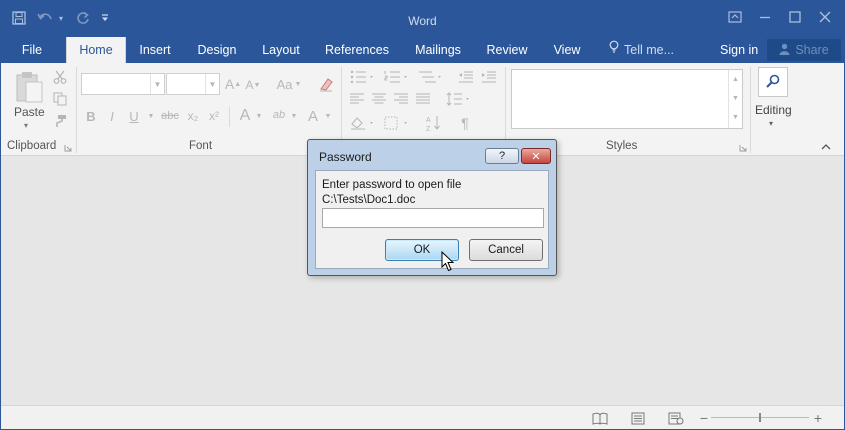  Describe the element at coordinates (328, 116) in the screenshot. I see `font-color-dropdown-icon: ▼` at that location.